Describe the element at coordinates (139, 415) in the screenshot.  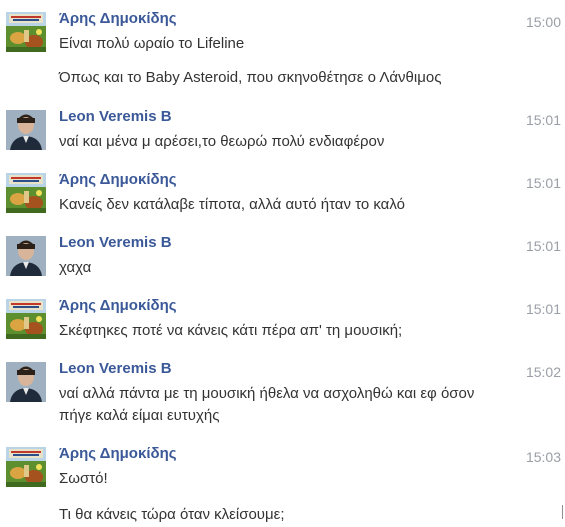
I see `message-text: πήγε καλά είμαι ευτυχής` at that location.